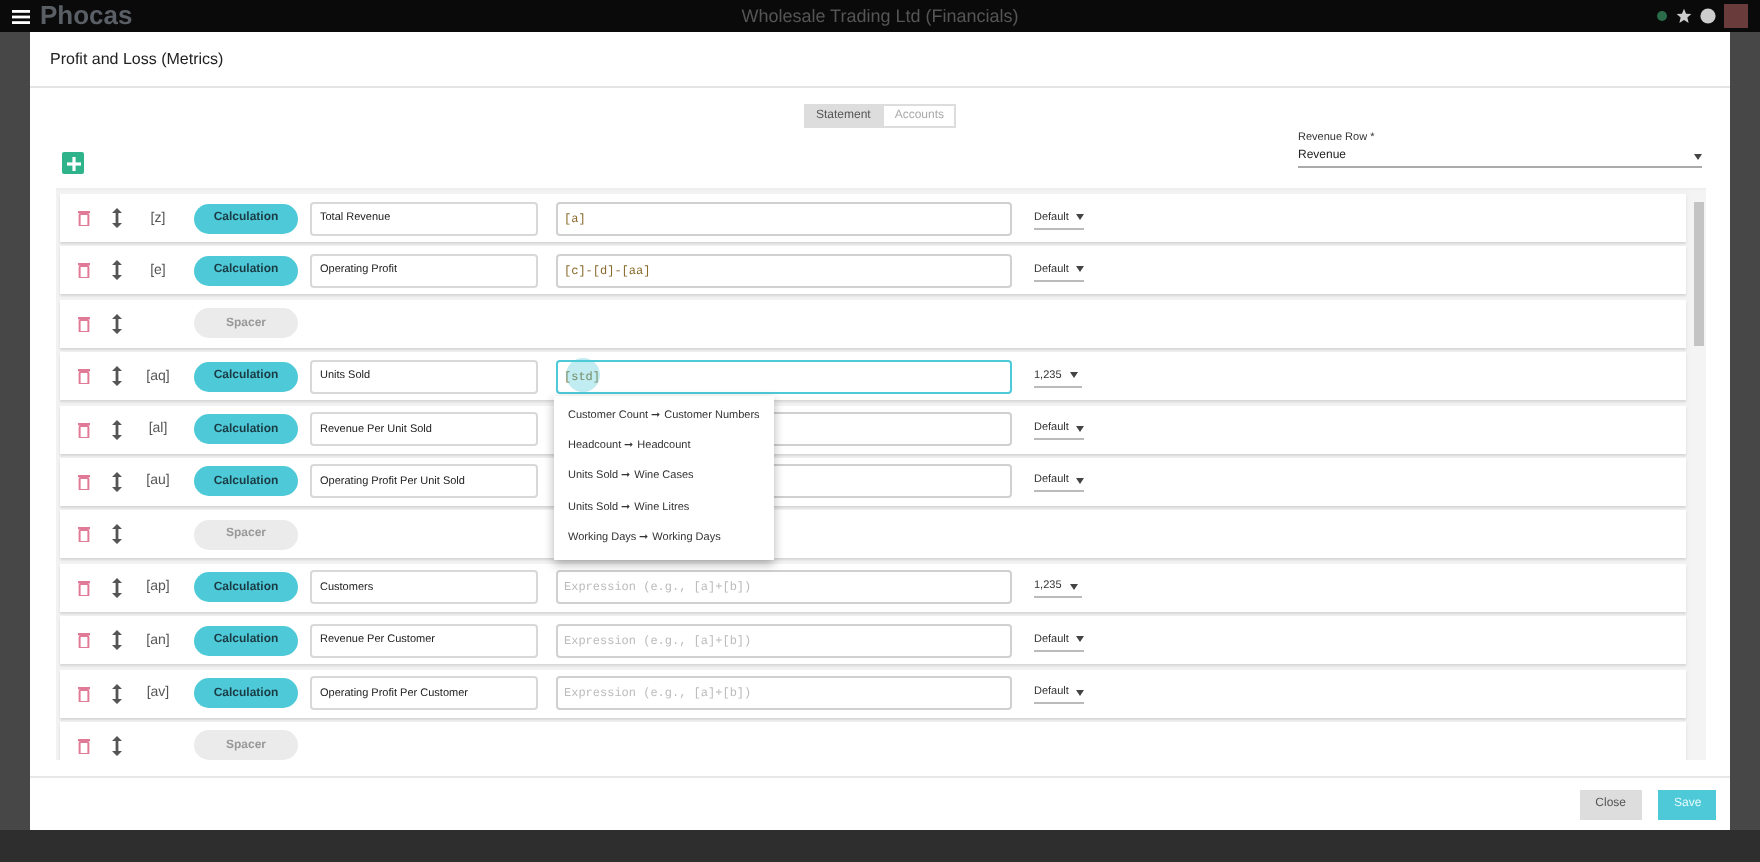 Image resolution: width=1760 pixels, height=862 pixels. I want to click on star-icon, so click(1684, 16).